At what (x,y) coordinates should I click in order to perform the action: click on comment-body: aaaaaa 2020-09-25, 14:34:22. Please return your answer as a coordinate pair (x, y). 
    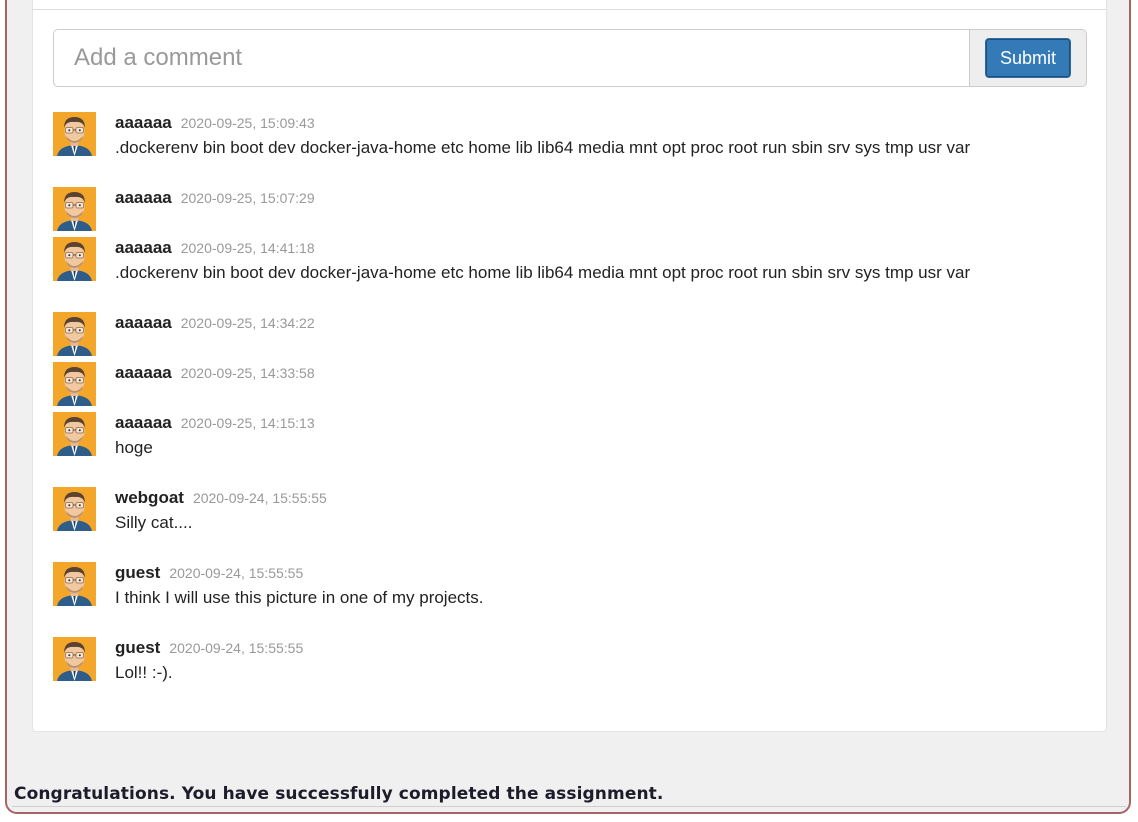
    Looking at the image, I should click on (601, 322).